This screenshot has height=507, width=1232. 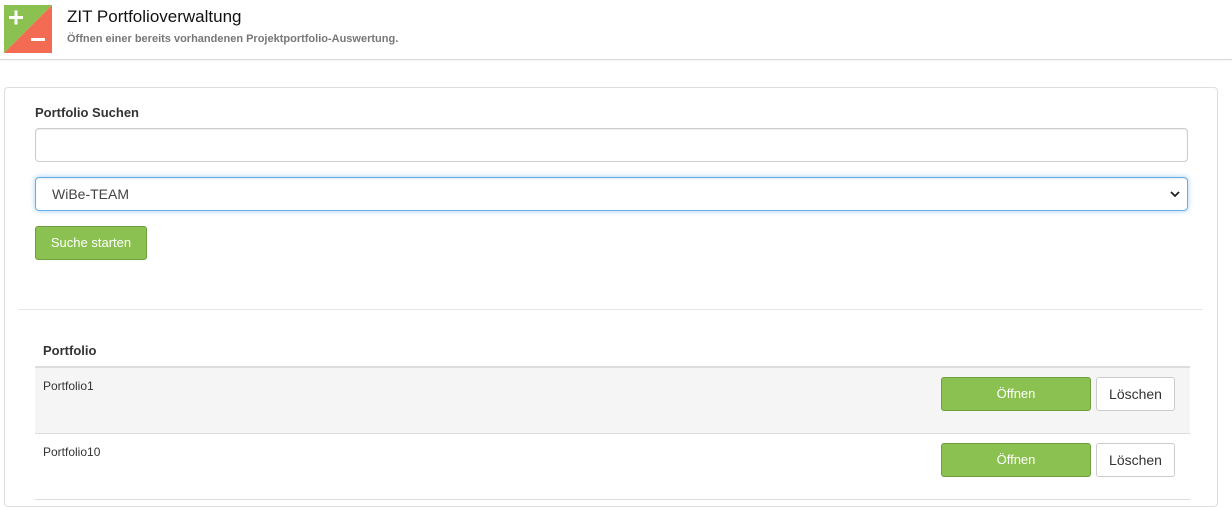 I want to click on search-label: Portfolio Suchen, so click(x=87, y=112).